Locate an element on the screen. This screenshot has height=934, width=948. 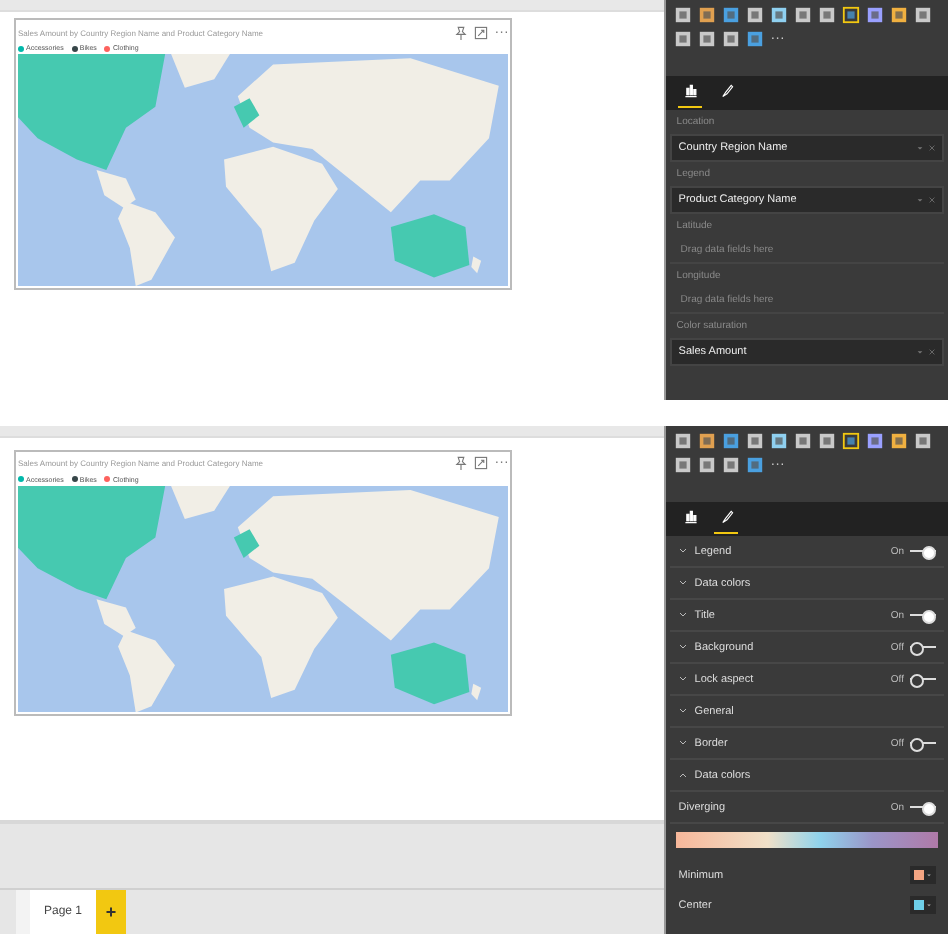
fields-tab is located at coordinates (690, 96).